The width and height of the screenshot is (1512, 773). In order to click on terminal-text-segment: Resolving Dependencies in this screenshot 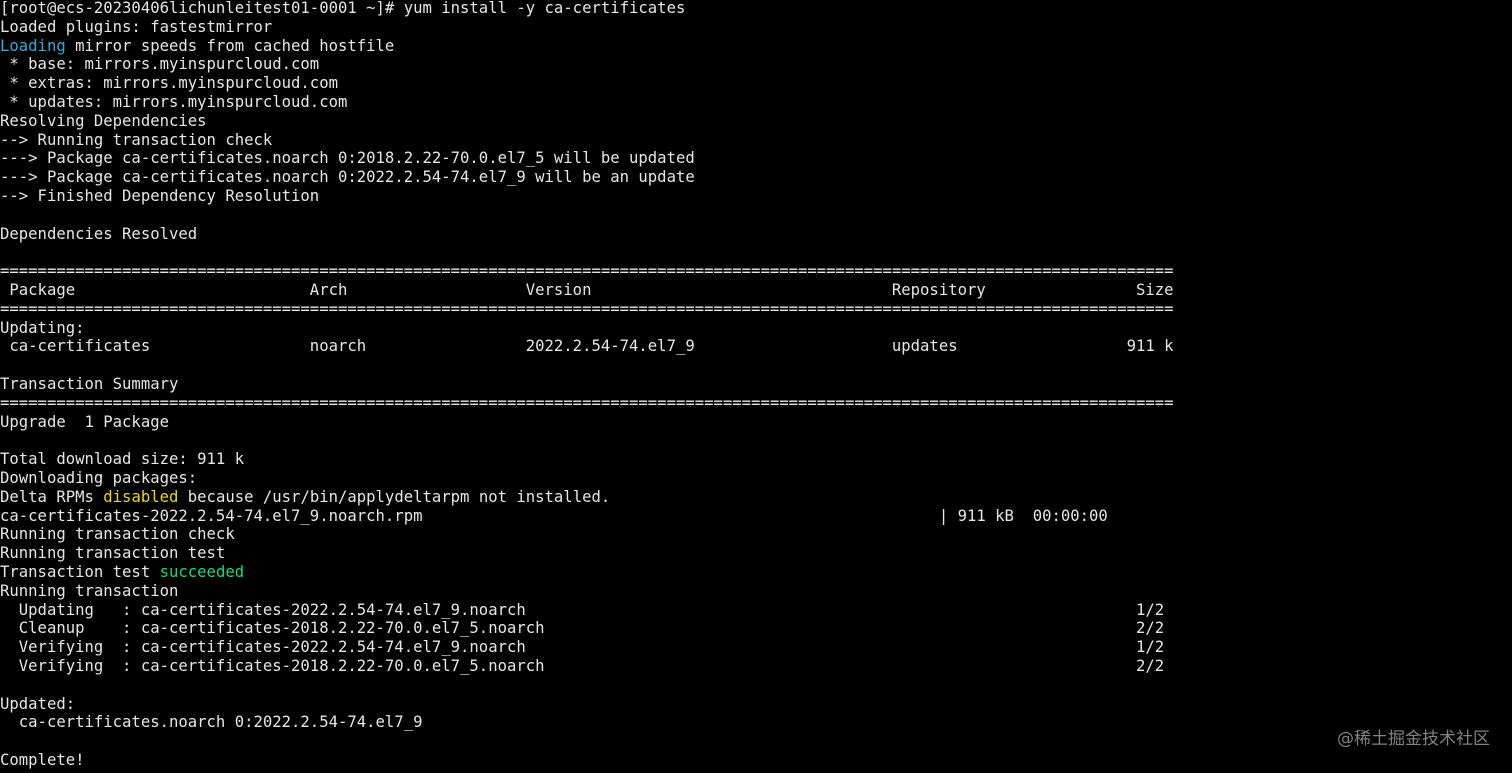, I will do `click(103, 120)`.